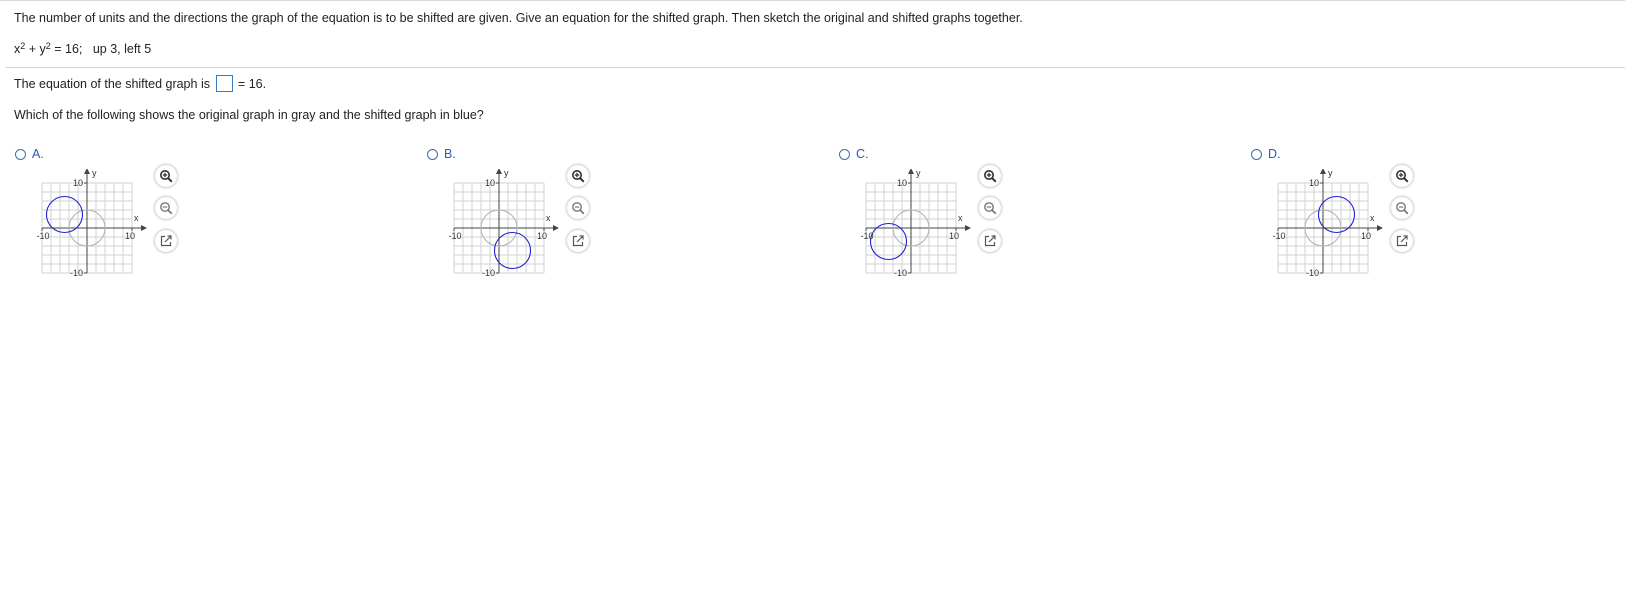 The image size is (1625, 599). What do you see at coordinates (844, 154) in the screenshot?
I see `choice-c-radio` at bounding box center [844, 154].